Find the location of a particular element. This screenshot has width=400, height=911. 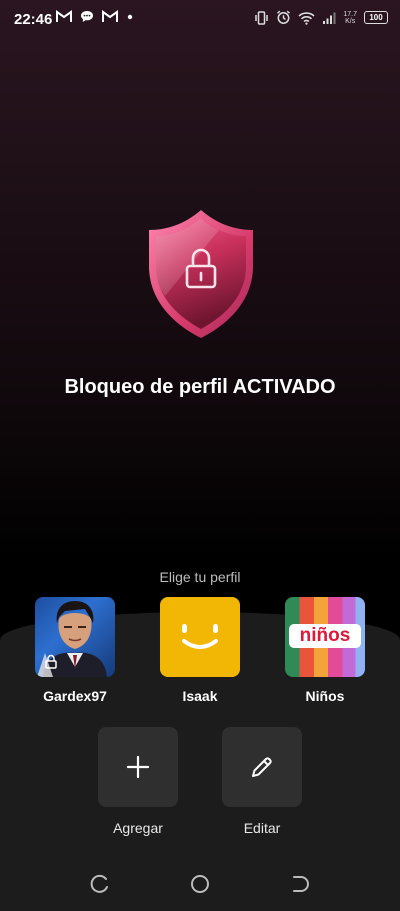

smiley-face-icon is located at coordinates (200, 636).